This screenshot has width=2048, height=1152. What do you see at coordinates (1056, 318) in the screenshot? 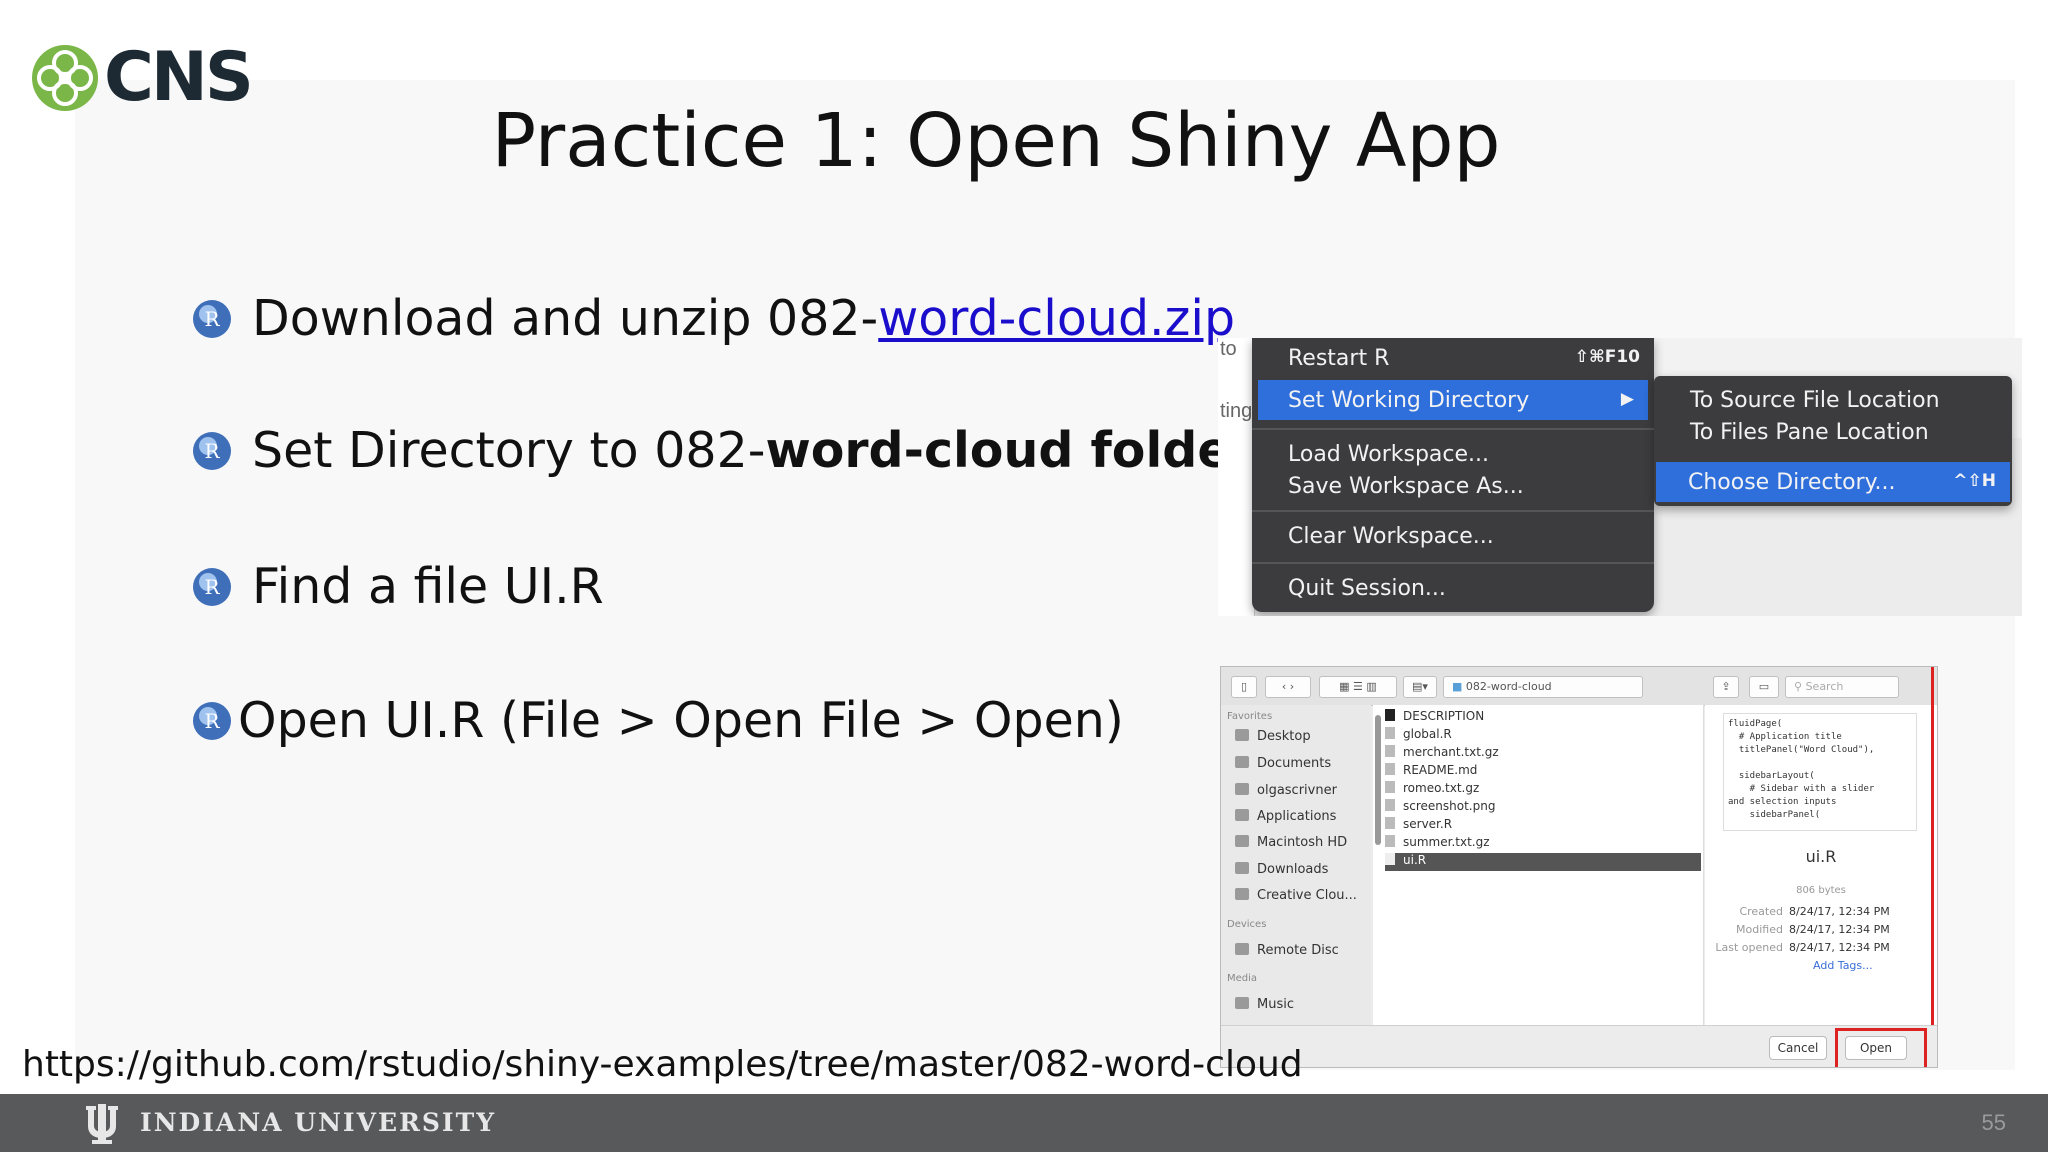
I see `word-cloud-zip-link: word-cloud.zip` at bounding box center [1056, 318].